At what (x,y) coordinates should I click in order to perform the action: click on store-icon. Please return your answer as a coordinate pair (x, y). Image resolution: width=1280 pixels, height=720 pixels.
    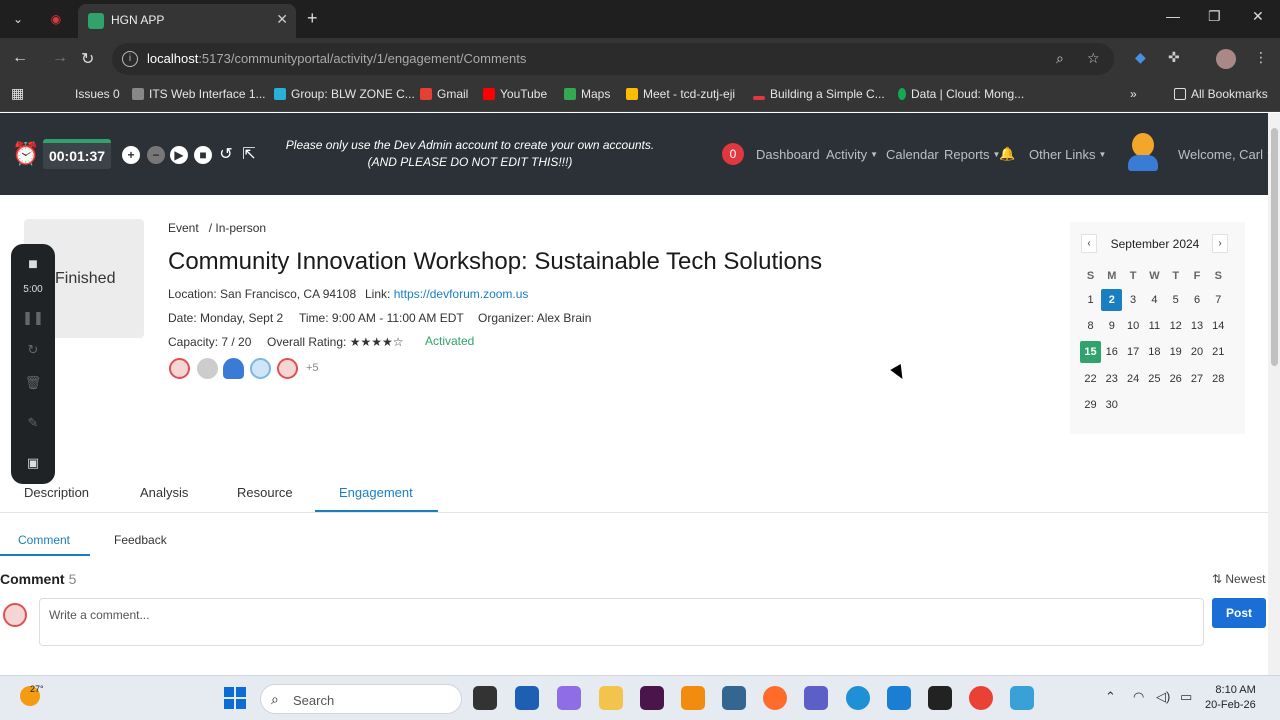
    Looking at the image, I should click on (527, 698).